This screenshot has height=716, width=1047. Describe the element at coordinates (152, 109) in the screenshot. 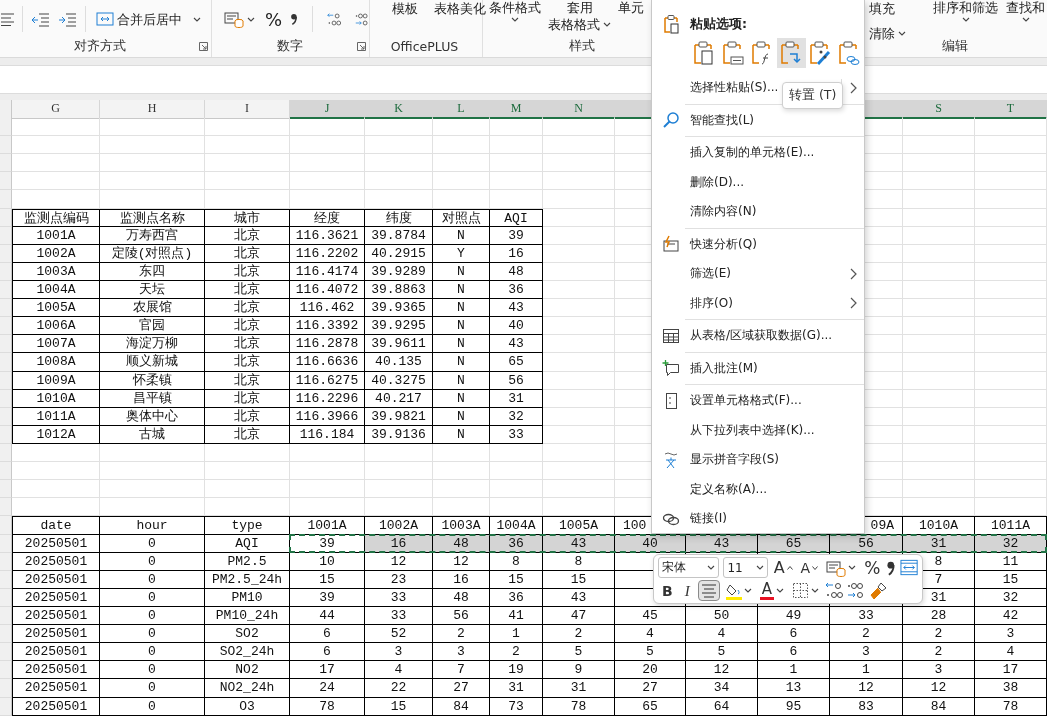

I see `column-header: H` at that location.